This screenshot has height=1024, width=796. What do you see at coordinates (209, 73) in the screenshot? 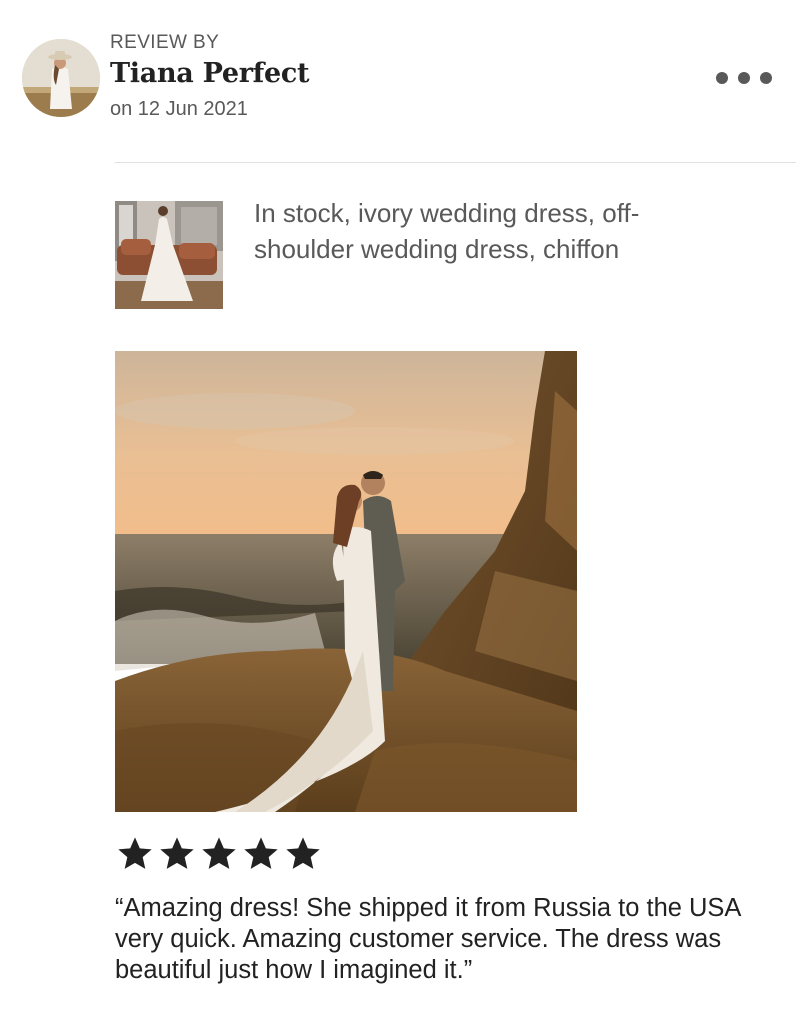
I see `reviewer-name: Tiana Perfect` at bounding box center [209, 73].